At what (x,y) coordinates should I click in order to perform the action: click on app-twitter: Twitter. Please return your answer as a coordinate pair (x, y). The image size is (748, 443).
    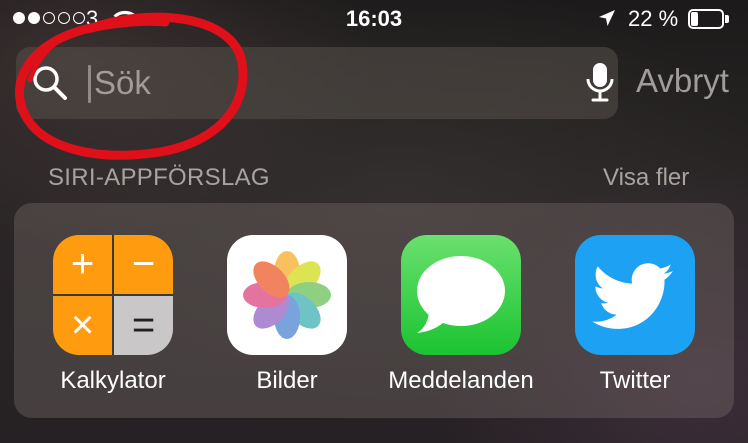
    Looking at the image, I should click on (635, 315).